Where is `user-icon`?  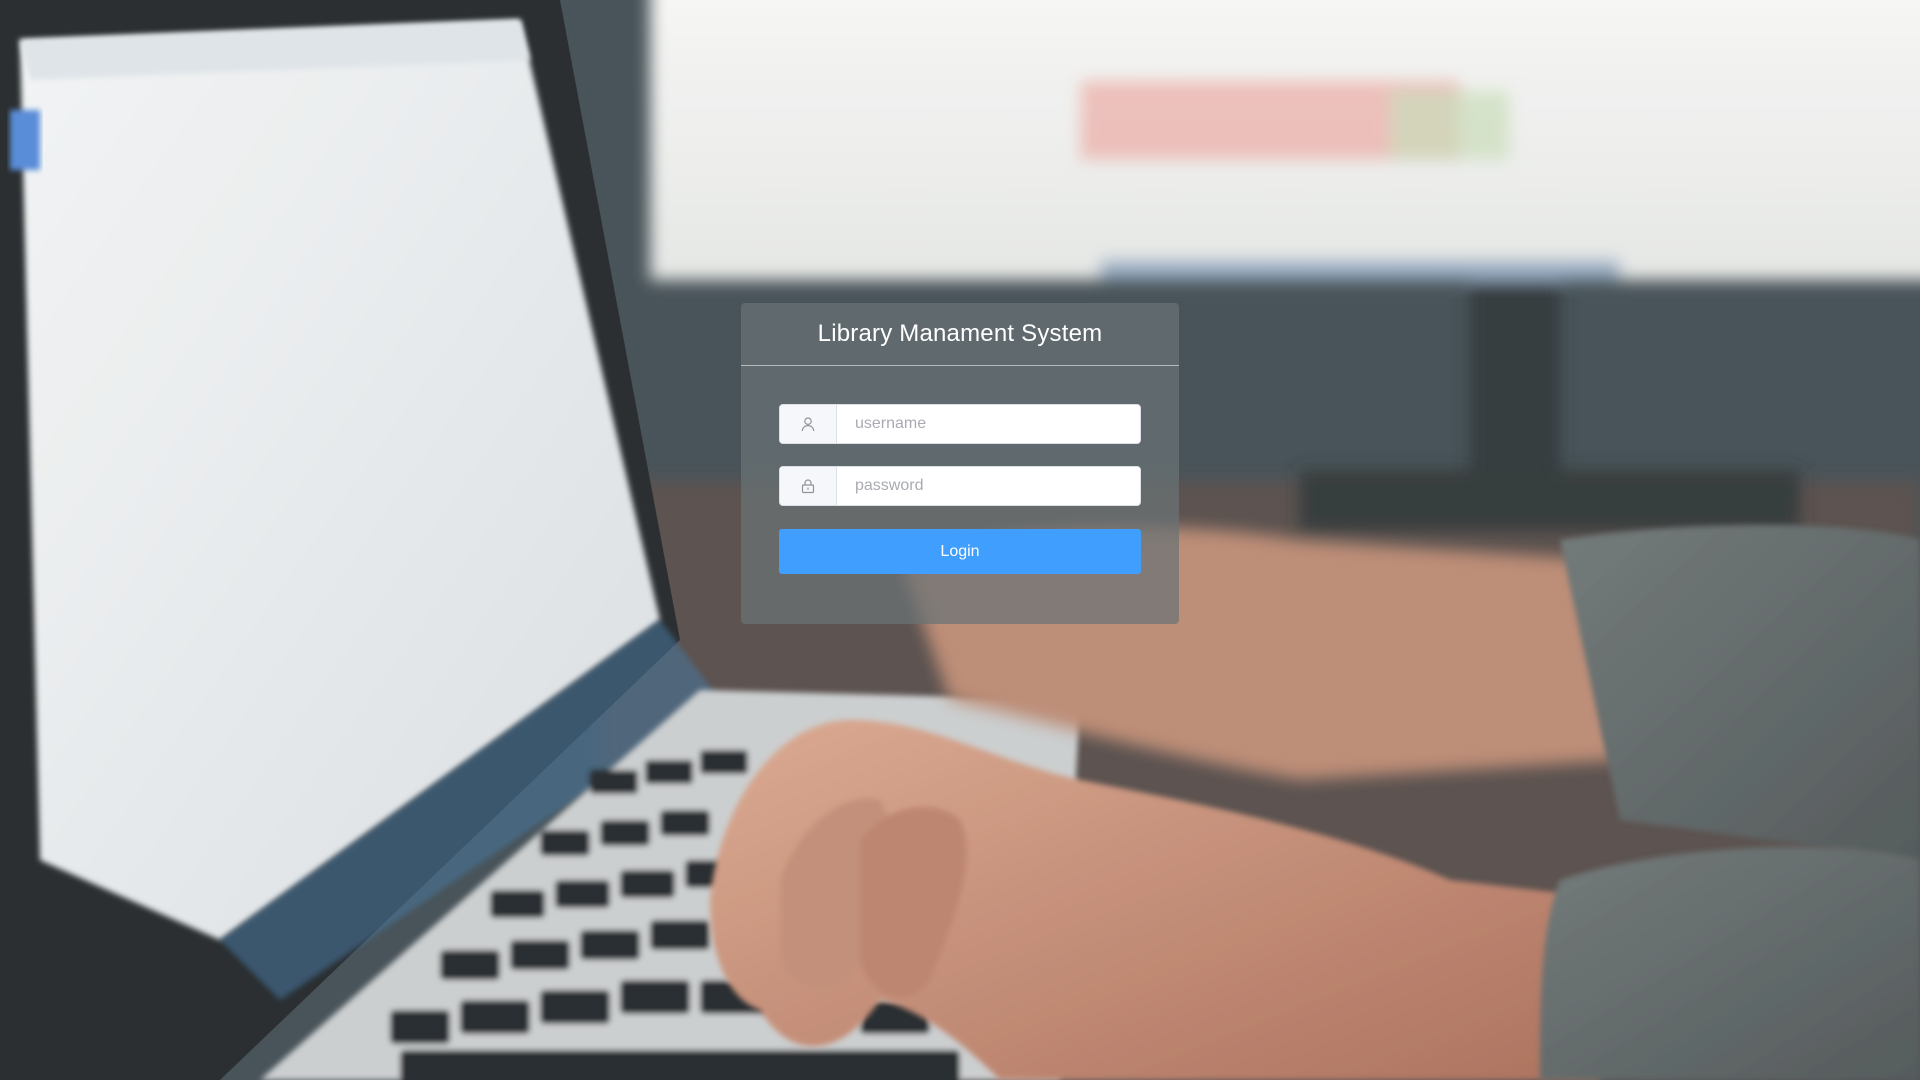 user-icon is located at coordinates (808, 424).